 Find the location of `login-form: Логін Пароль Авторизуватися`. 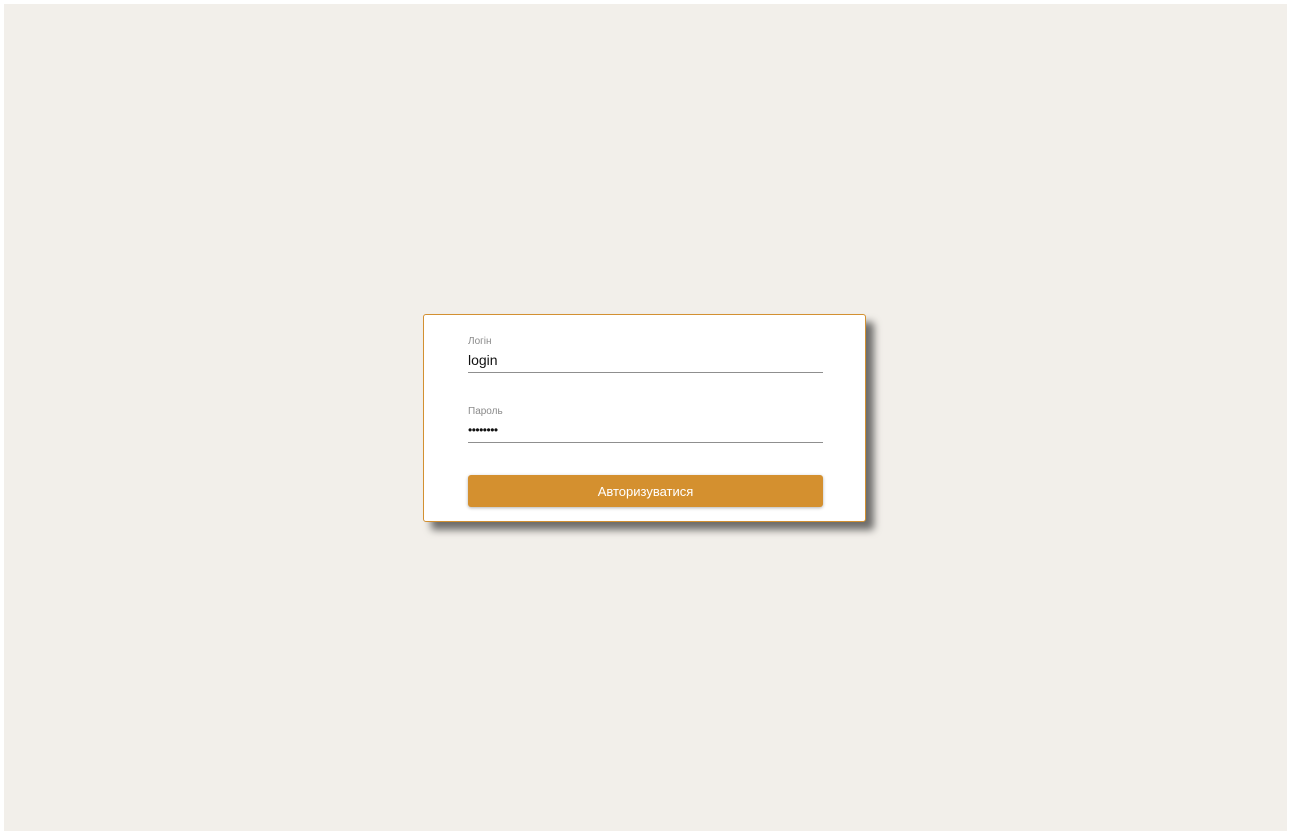

login-form: Логін Пароль Авторизуватися is located at coordinates (644, 418).